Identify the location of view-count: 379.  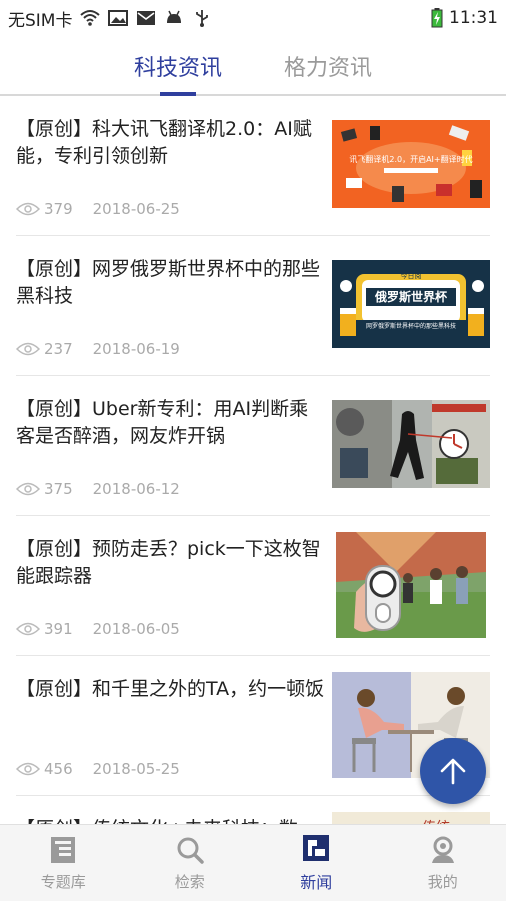
(58, 209).